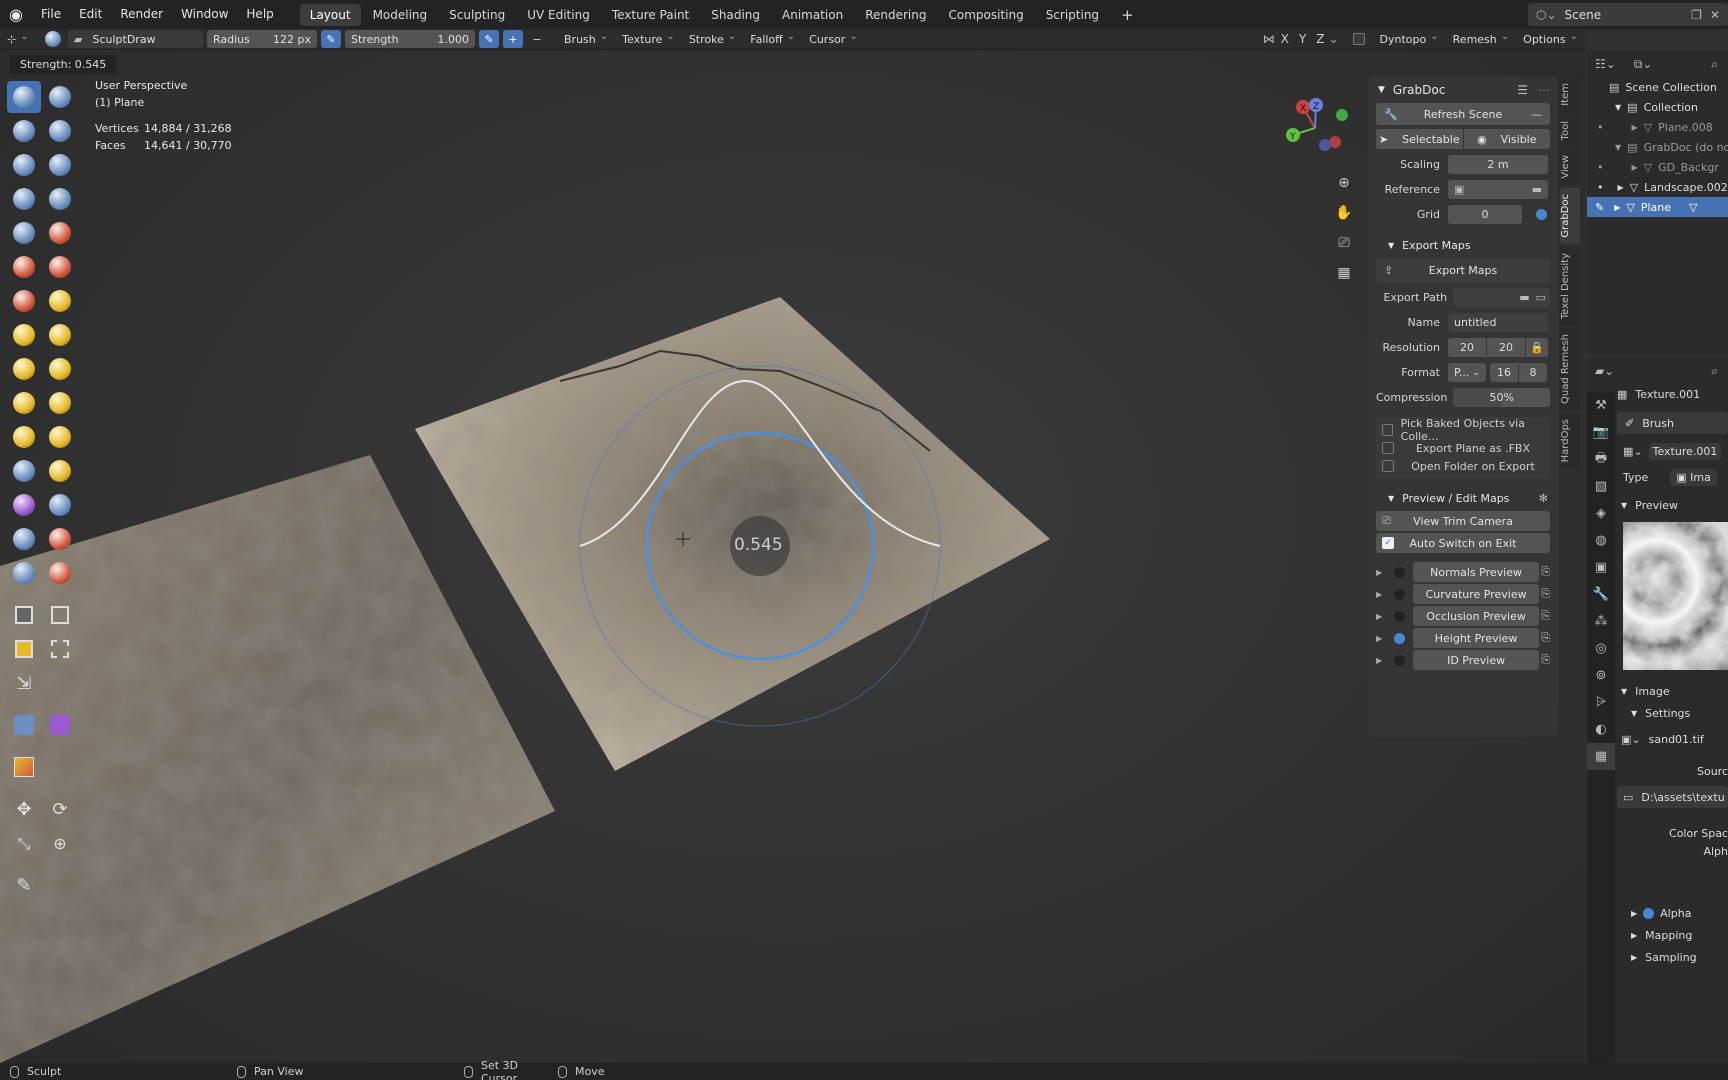 The image size is (1728, 1080). What do you see at coordinates (1522, 90) in the screenshot?
I see `list-icon: ☰` at bounding box center [1522, 90].